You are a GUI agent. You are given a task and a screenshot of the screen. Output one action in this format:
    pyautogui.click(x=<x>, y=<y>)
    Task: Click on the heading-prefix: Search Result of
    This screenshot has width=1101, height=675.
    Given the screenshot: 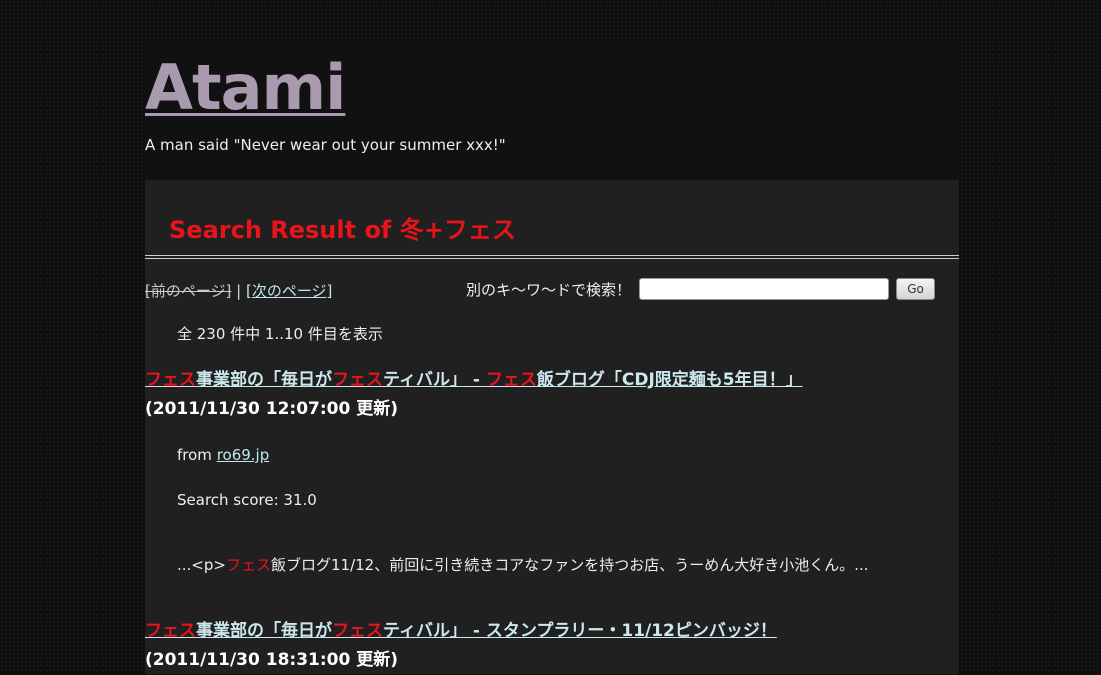 What is the action you would take?
    pyautogui.click(x=284, y=230)
    